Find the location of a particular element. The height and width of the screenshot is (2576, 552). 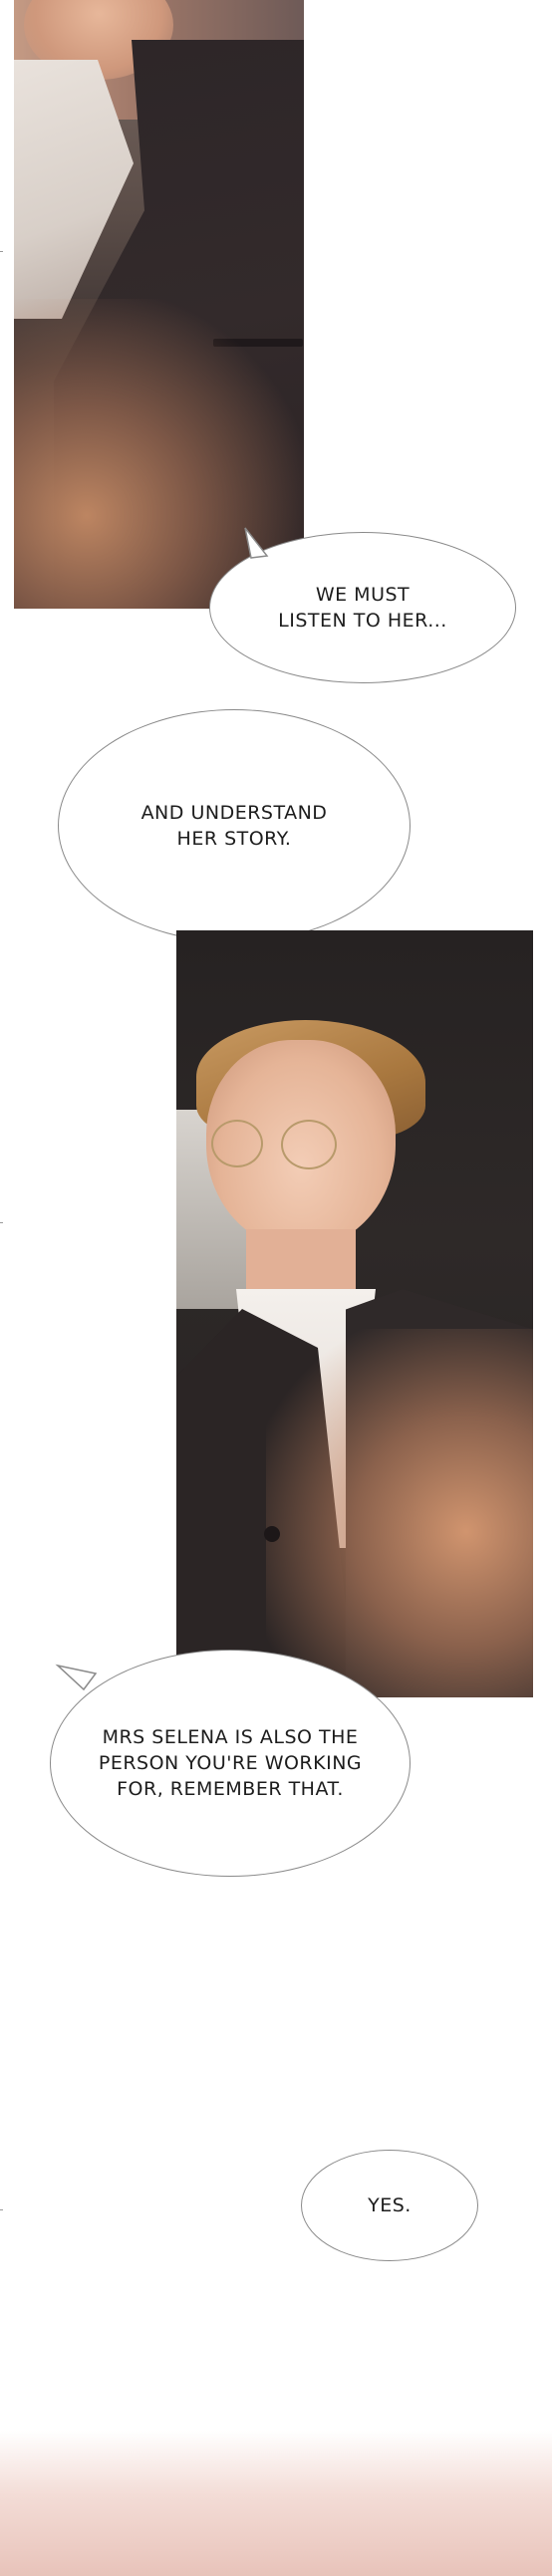

bubble-tail-selena is located at coordinates (76, 1677).